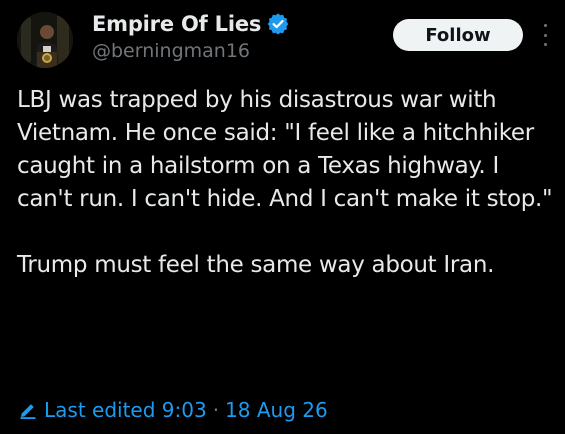 The height and width of the screenshot is (434, 565). What do you see at coordinates (278, 24) in the screenshot?
I see `verified-badge-icon` at bounding box center [278, 24].